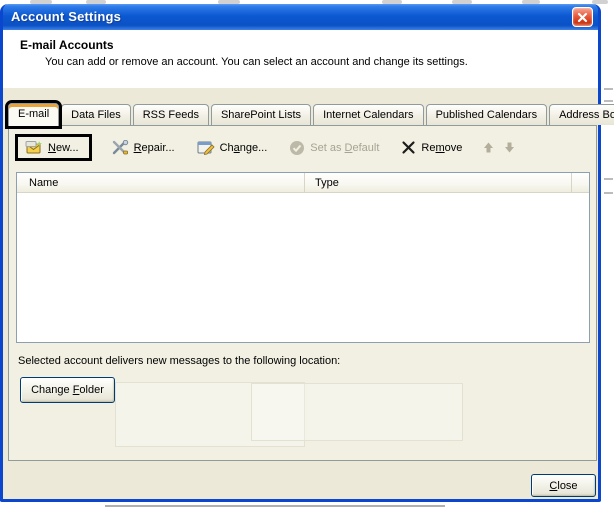  What do you see at coordinates (33, 114) in the screenshot?
I see `tab-email: E-mail` at bounding box center [33, 114].